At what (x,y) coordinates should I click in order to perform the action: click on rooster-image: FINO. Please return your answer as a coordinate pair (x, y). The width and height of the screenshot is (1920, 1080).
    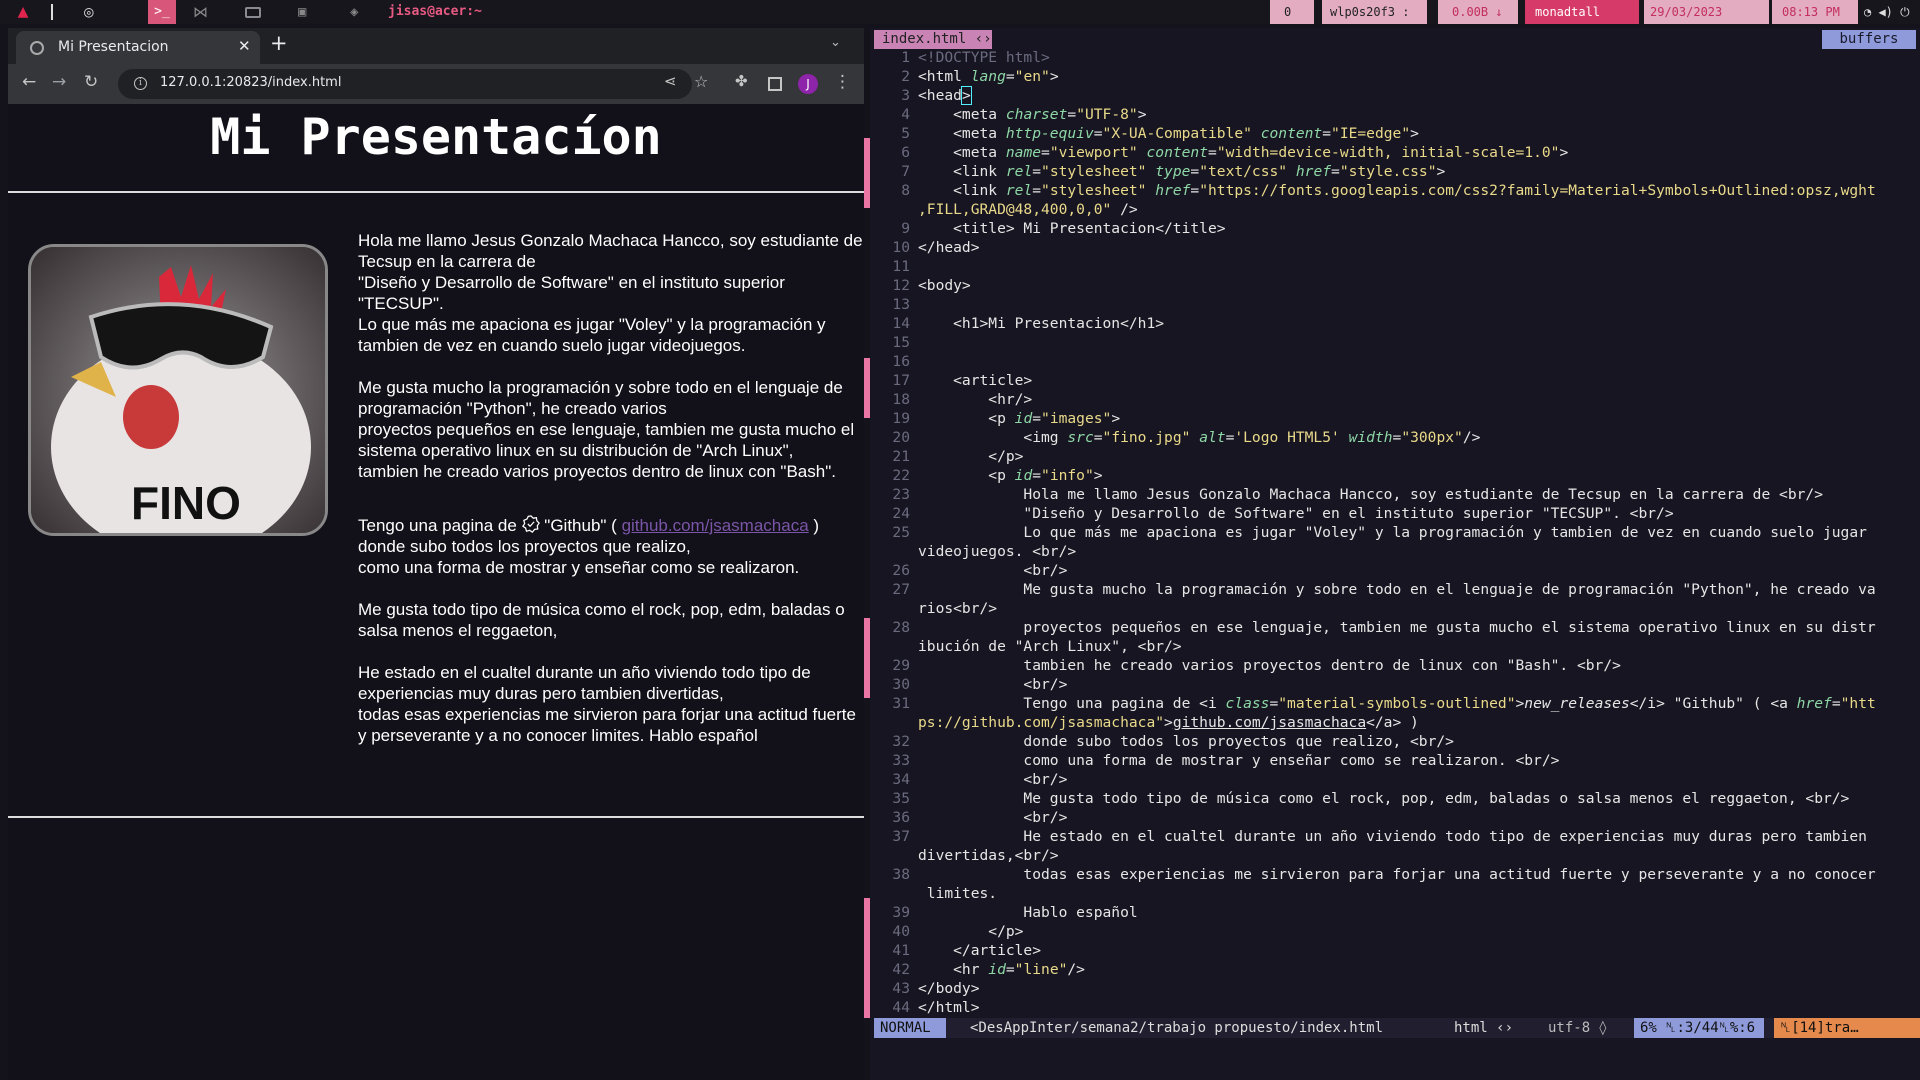
    Looking at the image, I should click on (178, 390).